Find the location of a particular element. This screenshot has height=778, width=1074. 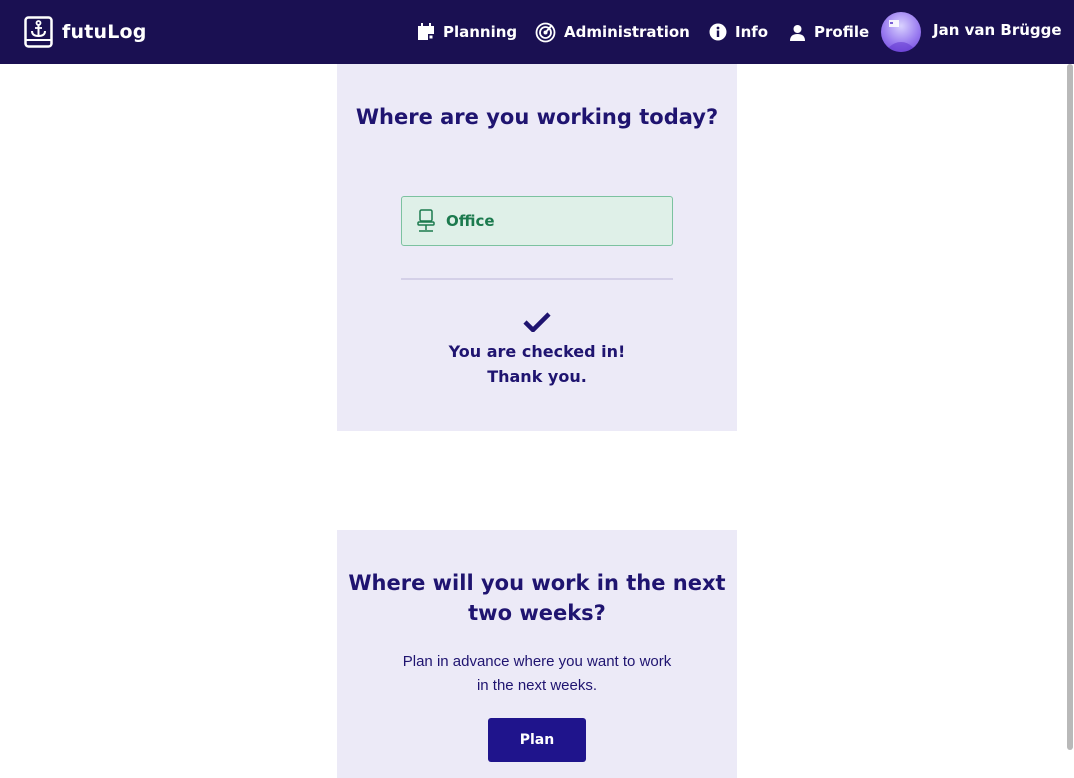

checkin-status: You are checked in! Thank you. is located at coordinates (537, 364).